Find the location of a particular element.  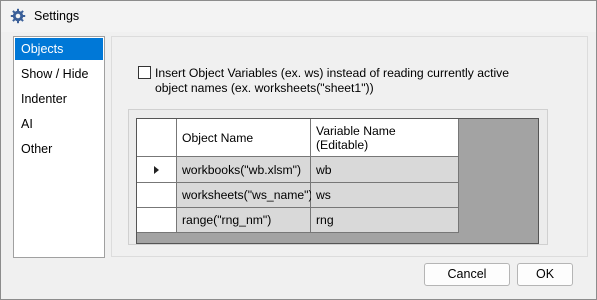

sidebar-item-other: Other is located at coordinates (59, 149).